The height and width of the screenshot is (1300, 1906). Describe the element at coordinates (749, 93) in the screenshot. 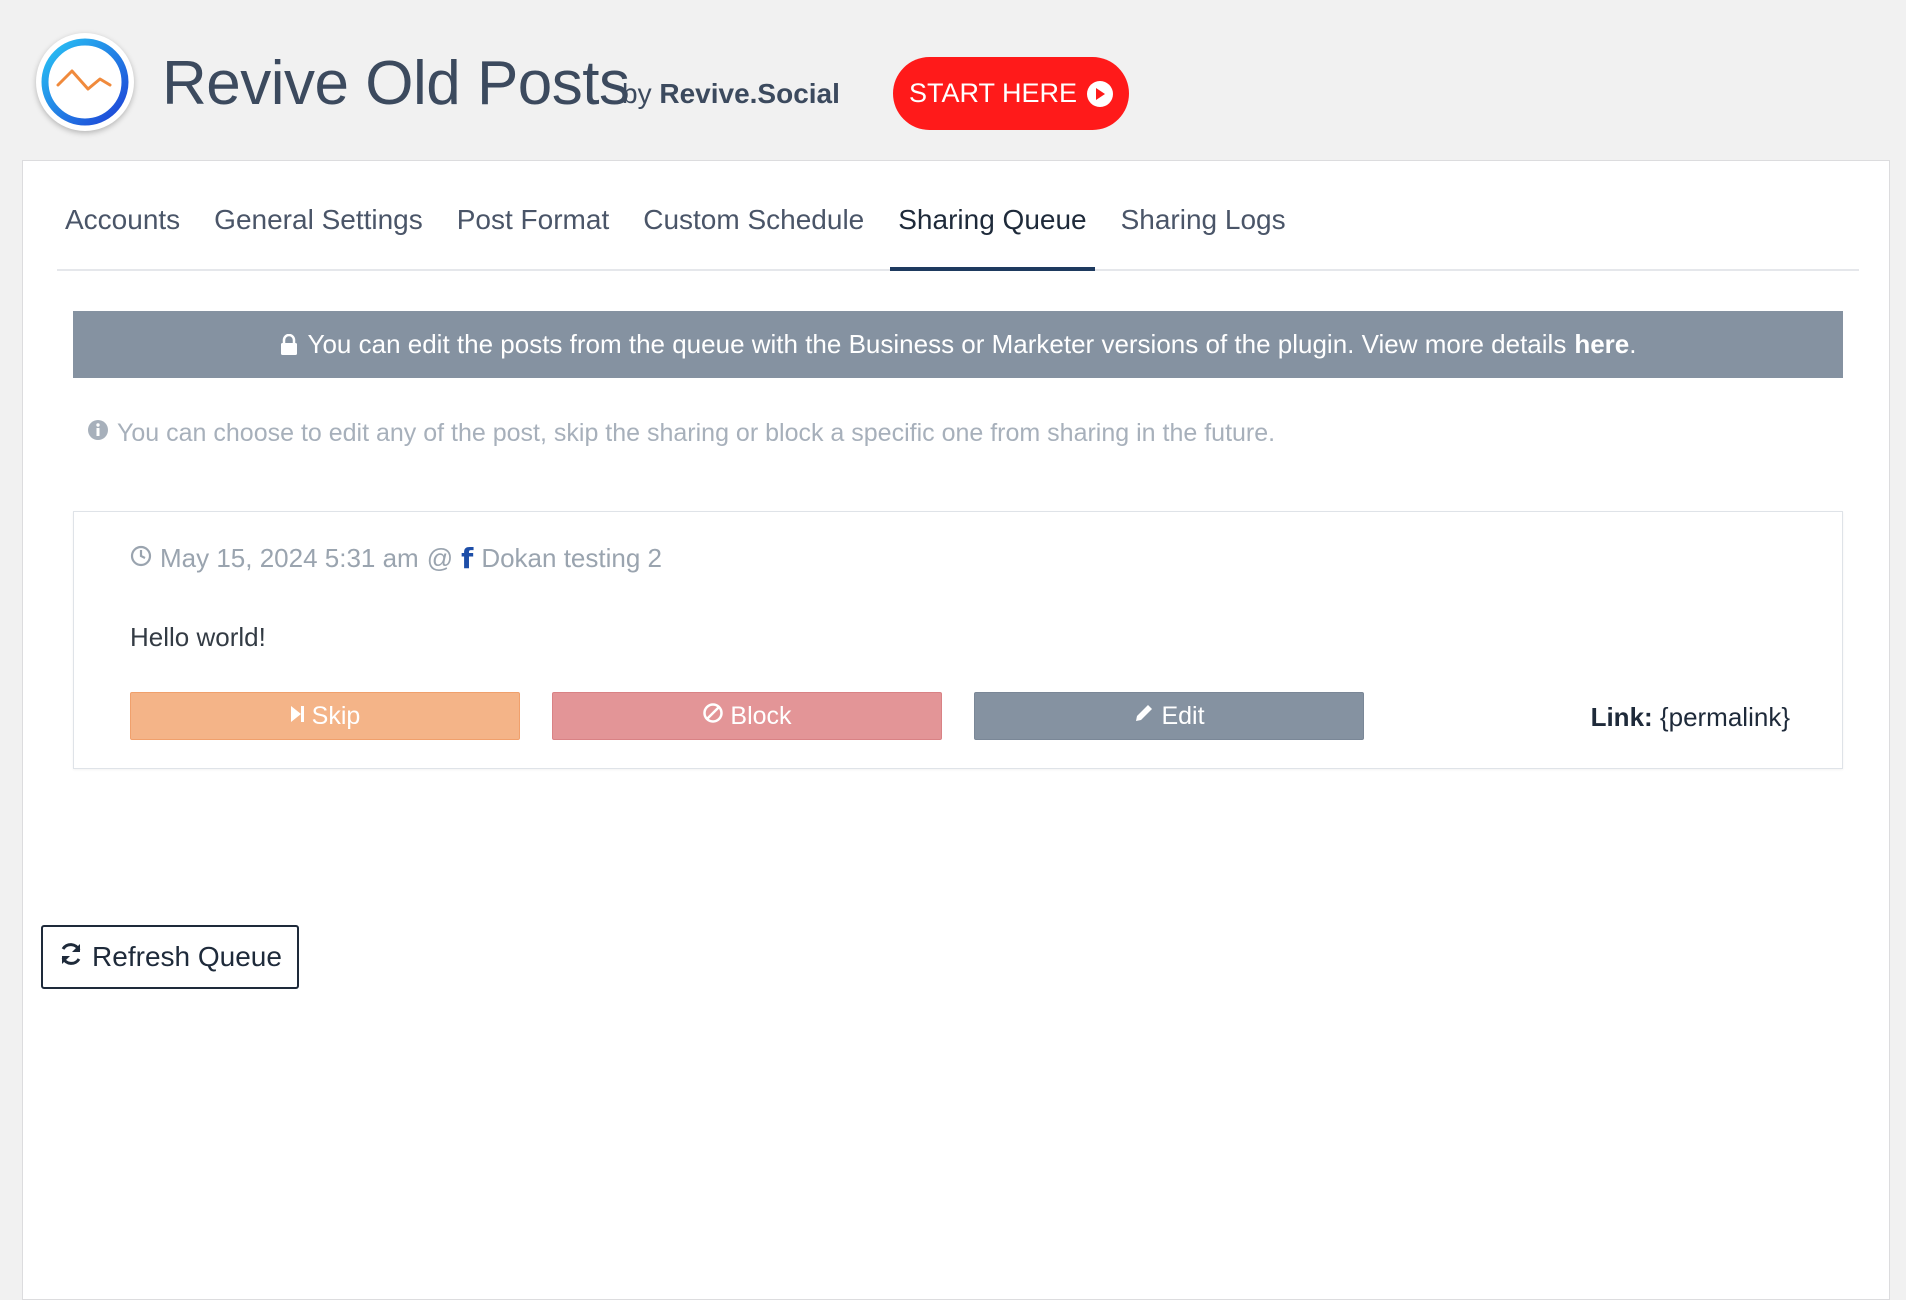

I see `brand-name: Revive.Social` at that location.